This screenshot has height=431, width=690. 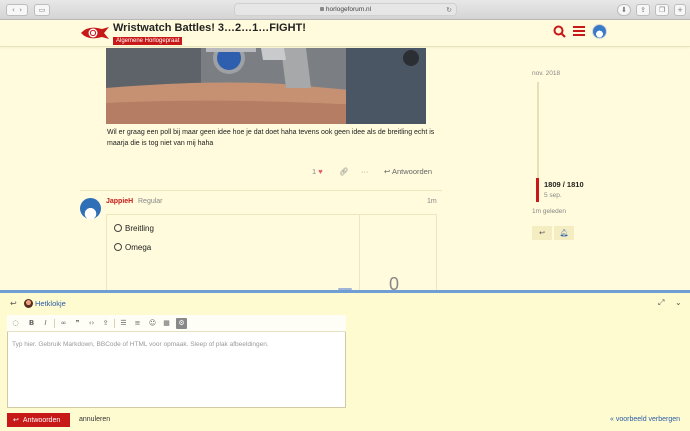 What do you see at coordinates (63, 323) in the screenshot?
I see `link-icon: ∞` at bounding box center [63, 323].